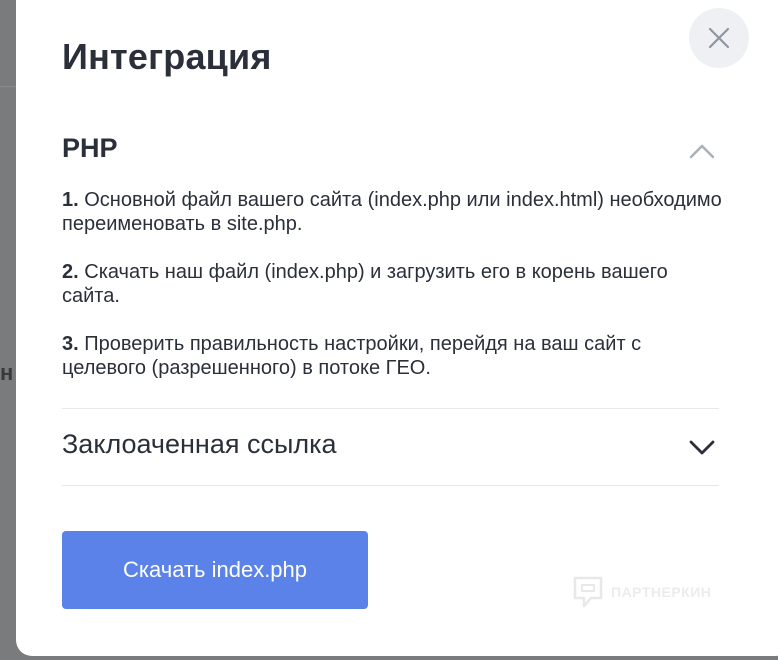  I want to click on step-number: 1., so click(70, 200).